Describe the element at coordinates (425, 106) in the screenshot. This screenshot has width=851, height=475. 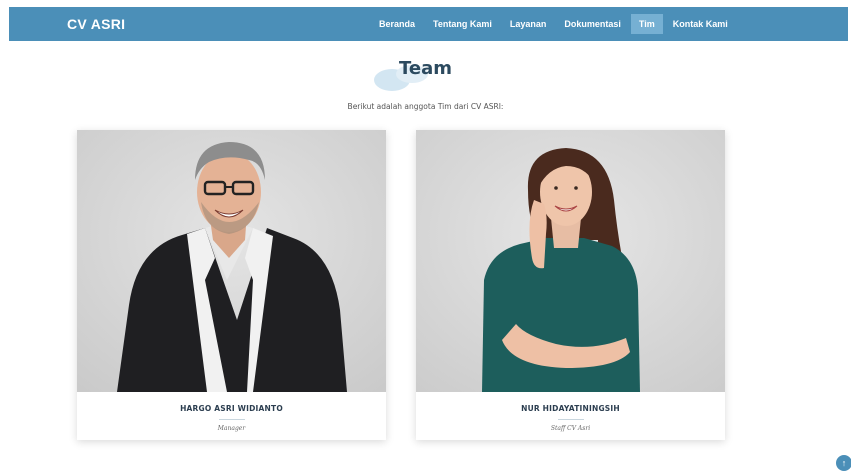
I see `section-subtitle: Berikut adalah anggota Tim dari CV ASRI:` at that location.